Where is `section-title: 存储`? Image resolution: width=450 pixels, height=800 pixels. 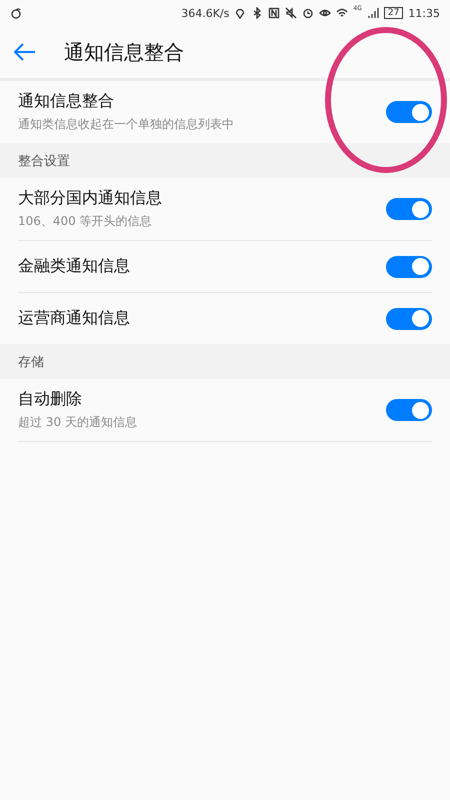
section-title: 存储 is located at coordinates (31, 362).